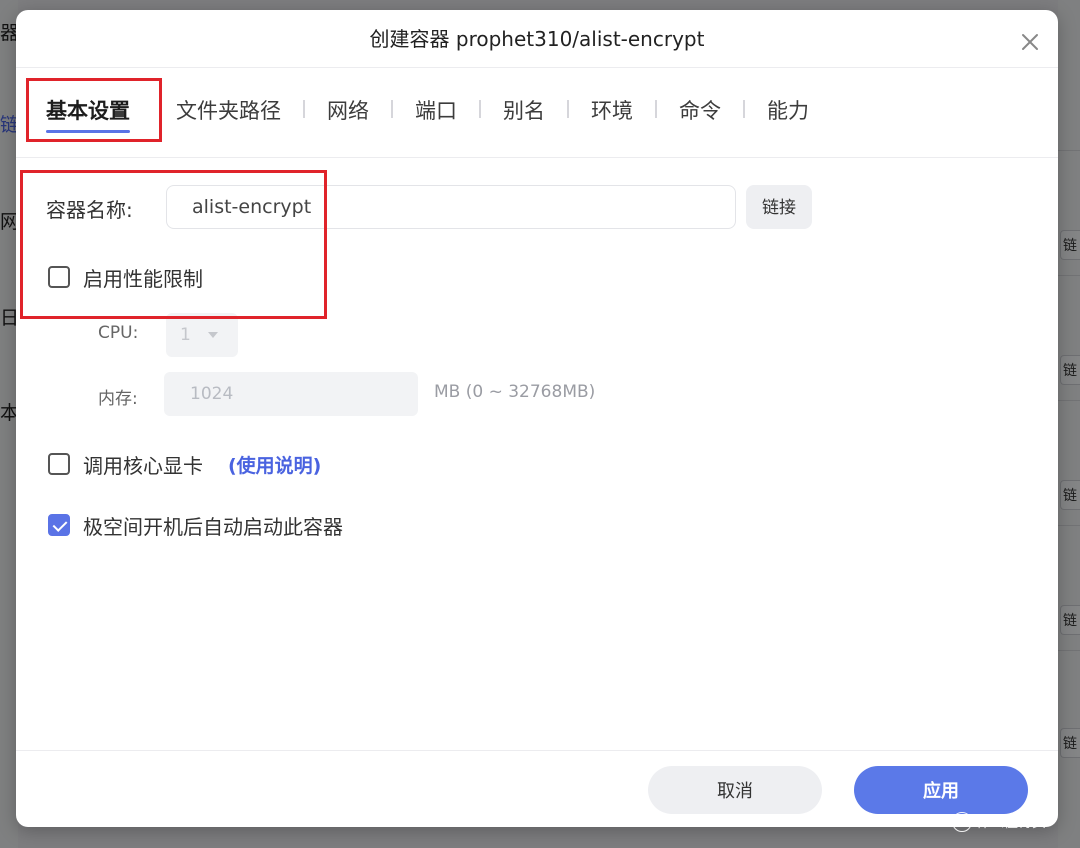  What do you see at coordinates (118, 333) in the screenshot?
I see `cpu-label: CPU:` at bounding box center [118, 333].